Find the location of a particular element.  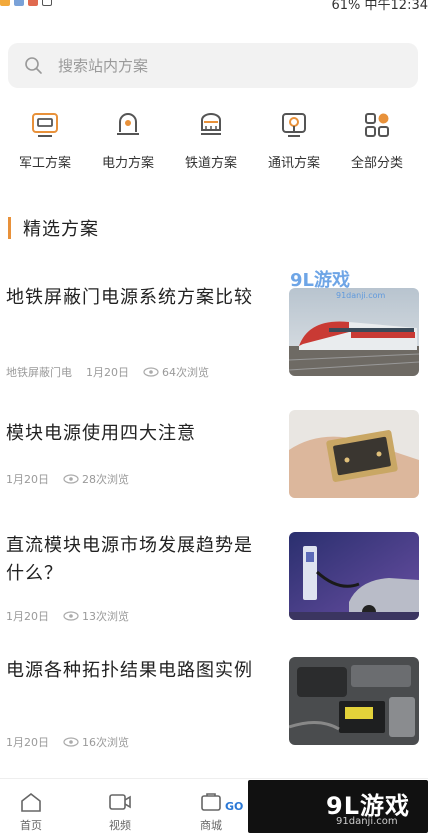

status-right: 61% 中午12:34 is located at coordinates (379, 6).